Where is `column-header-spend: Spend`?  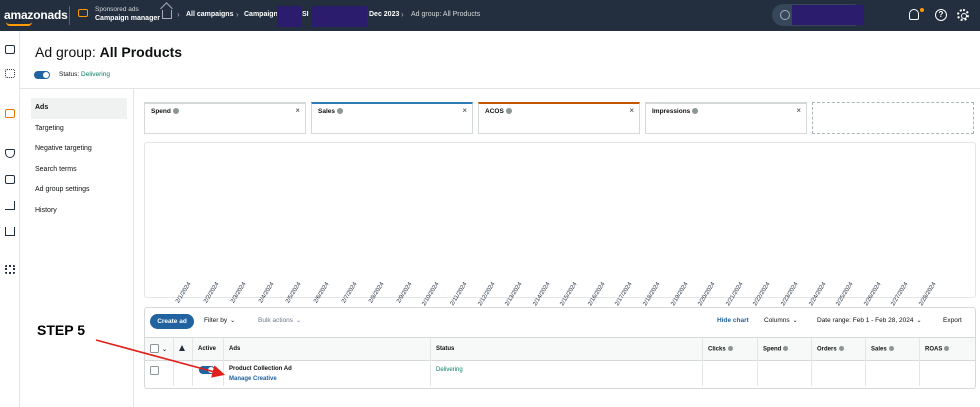 column-header-spend: Spend is located at coordinates (776, 349).